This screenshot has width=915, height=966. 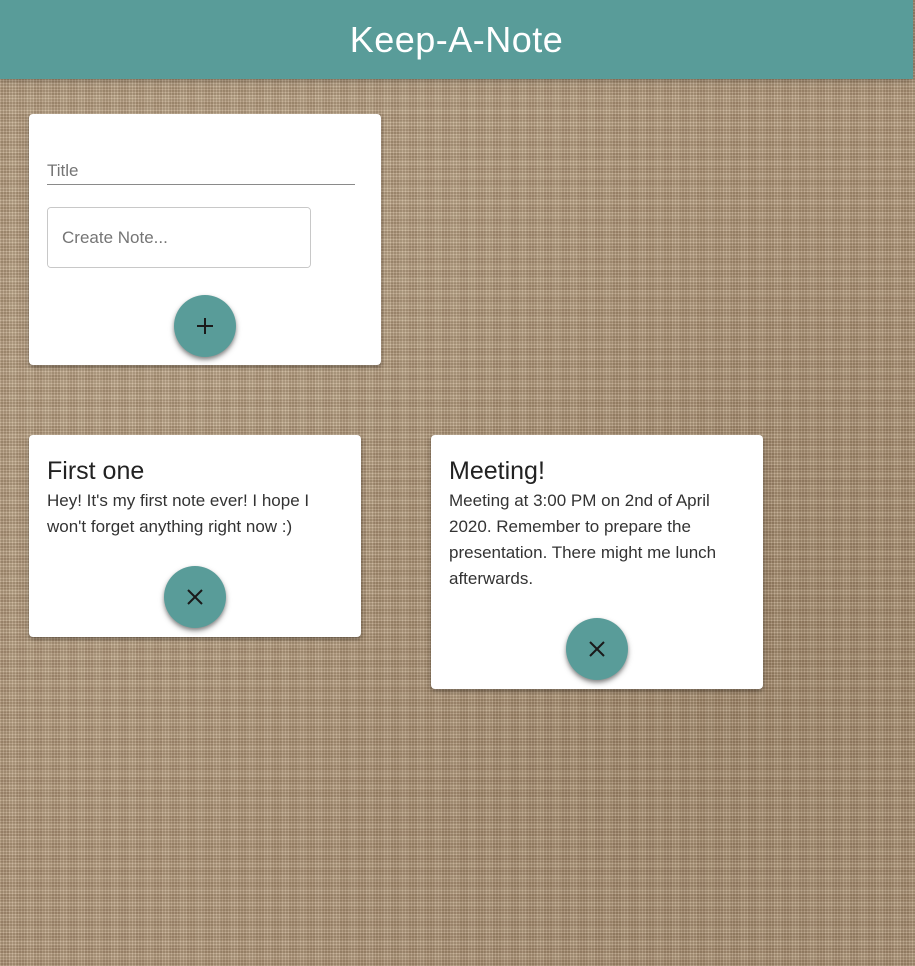 I want to click on add-note-button, so click(x=205, y=326).